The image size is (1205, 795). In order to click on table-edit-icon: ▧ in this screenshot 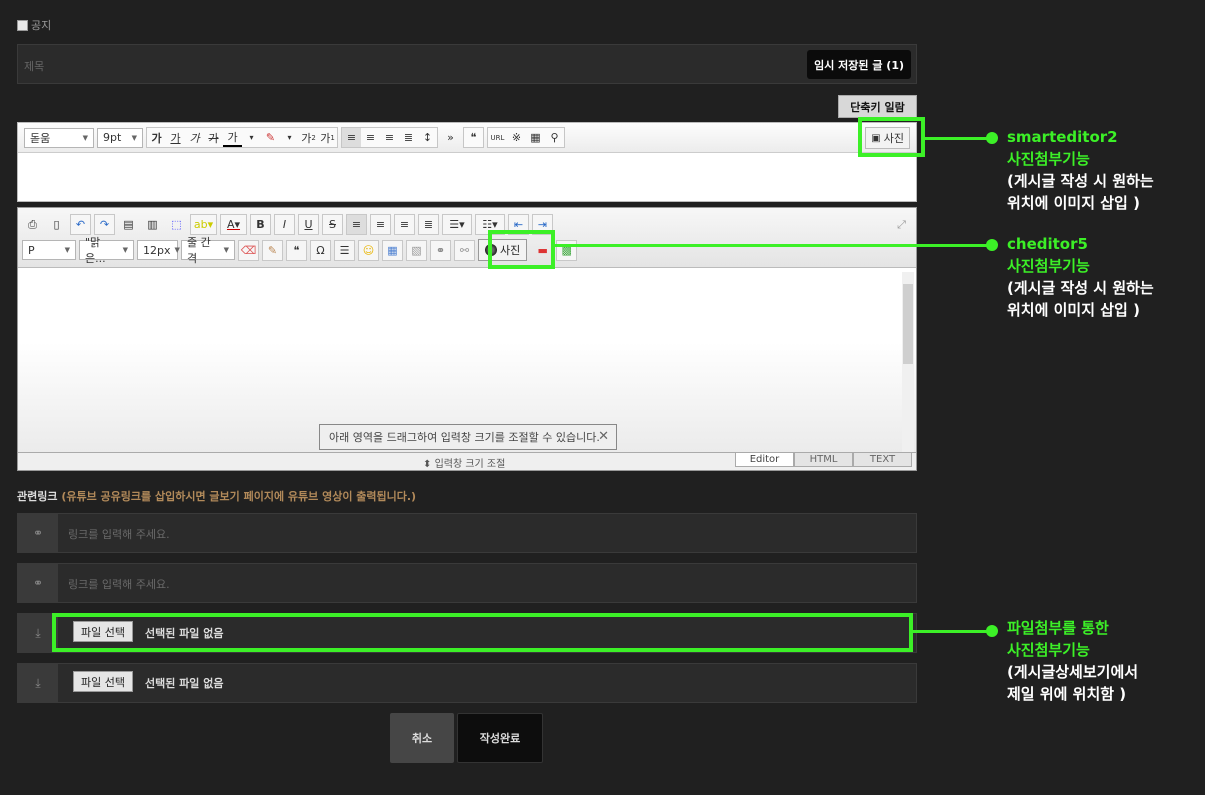, I will do `click(416, 250)`.